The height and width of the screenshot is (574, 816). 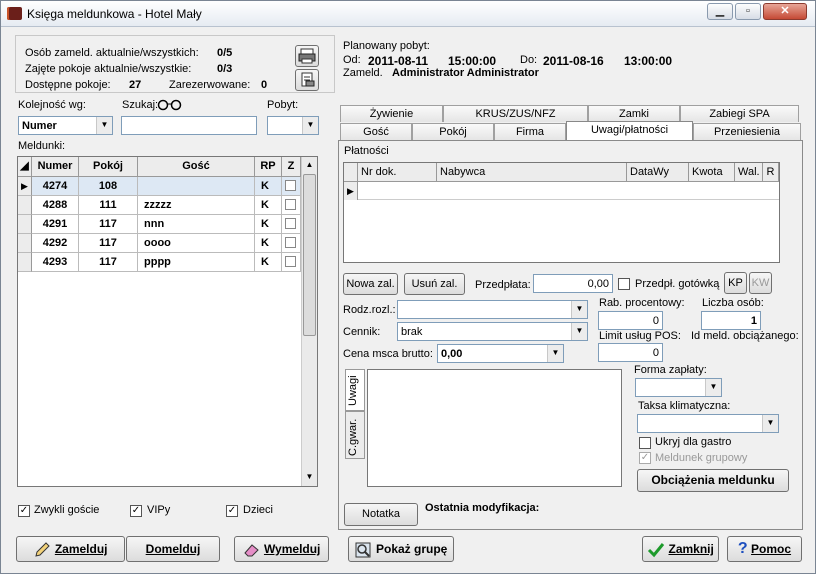 What do you see at coordinates (293, 125) in the screenshot?
I see `stay-filter-combo: ▼` at bounding box center [293, 125].